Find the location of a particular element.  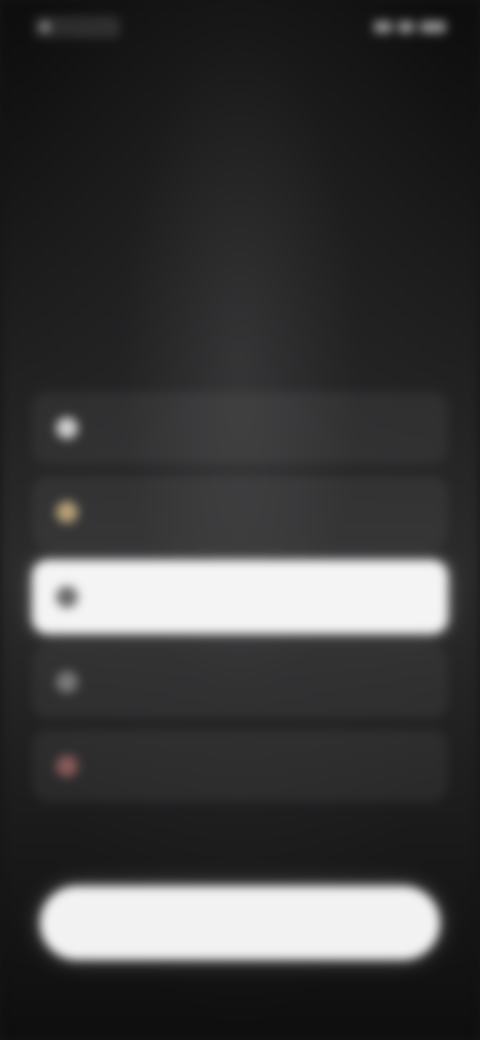

wifi-icon is located at coordinates (406, 27).